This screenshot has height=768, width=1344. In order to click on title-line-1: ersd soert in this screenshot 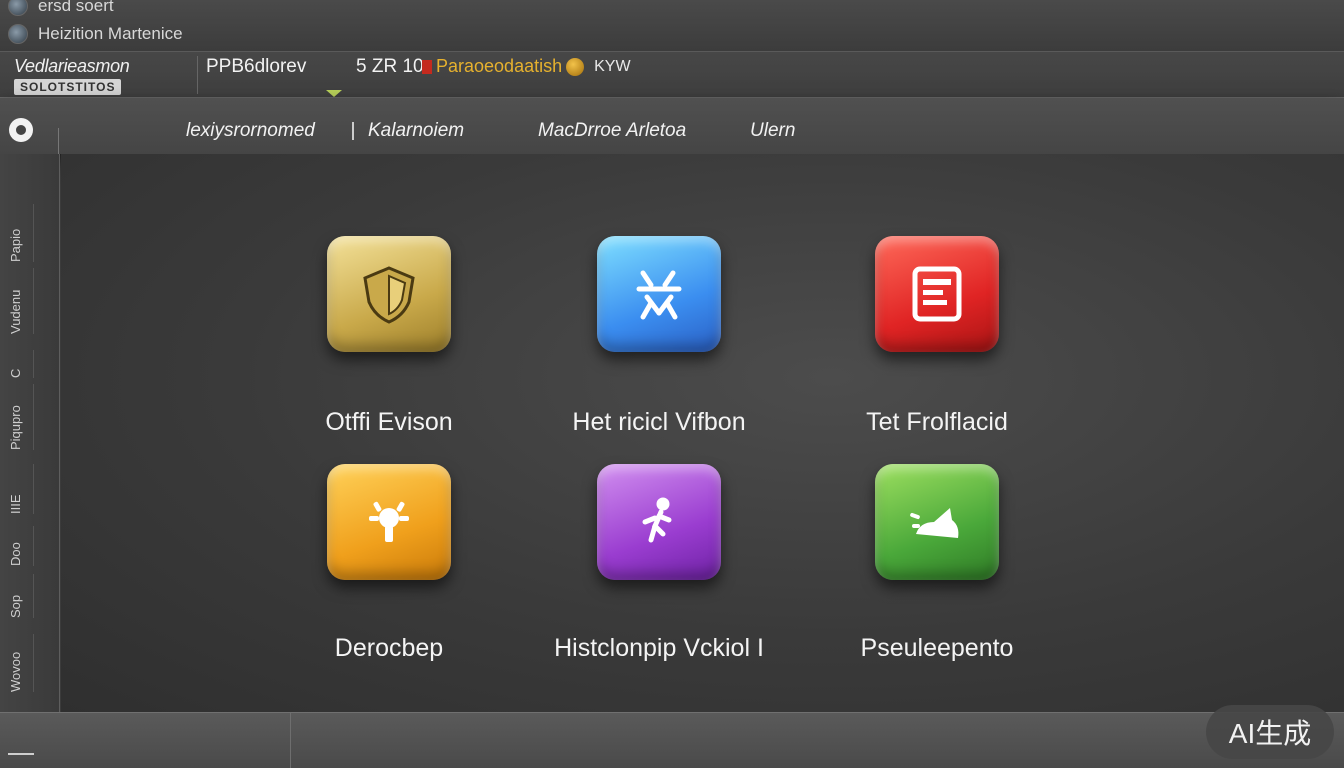, I will do `click(61, 8)`.